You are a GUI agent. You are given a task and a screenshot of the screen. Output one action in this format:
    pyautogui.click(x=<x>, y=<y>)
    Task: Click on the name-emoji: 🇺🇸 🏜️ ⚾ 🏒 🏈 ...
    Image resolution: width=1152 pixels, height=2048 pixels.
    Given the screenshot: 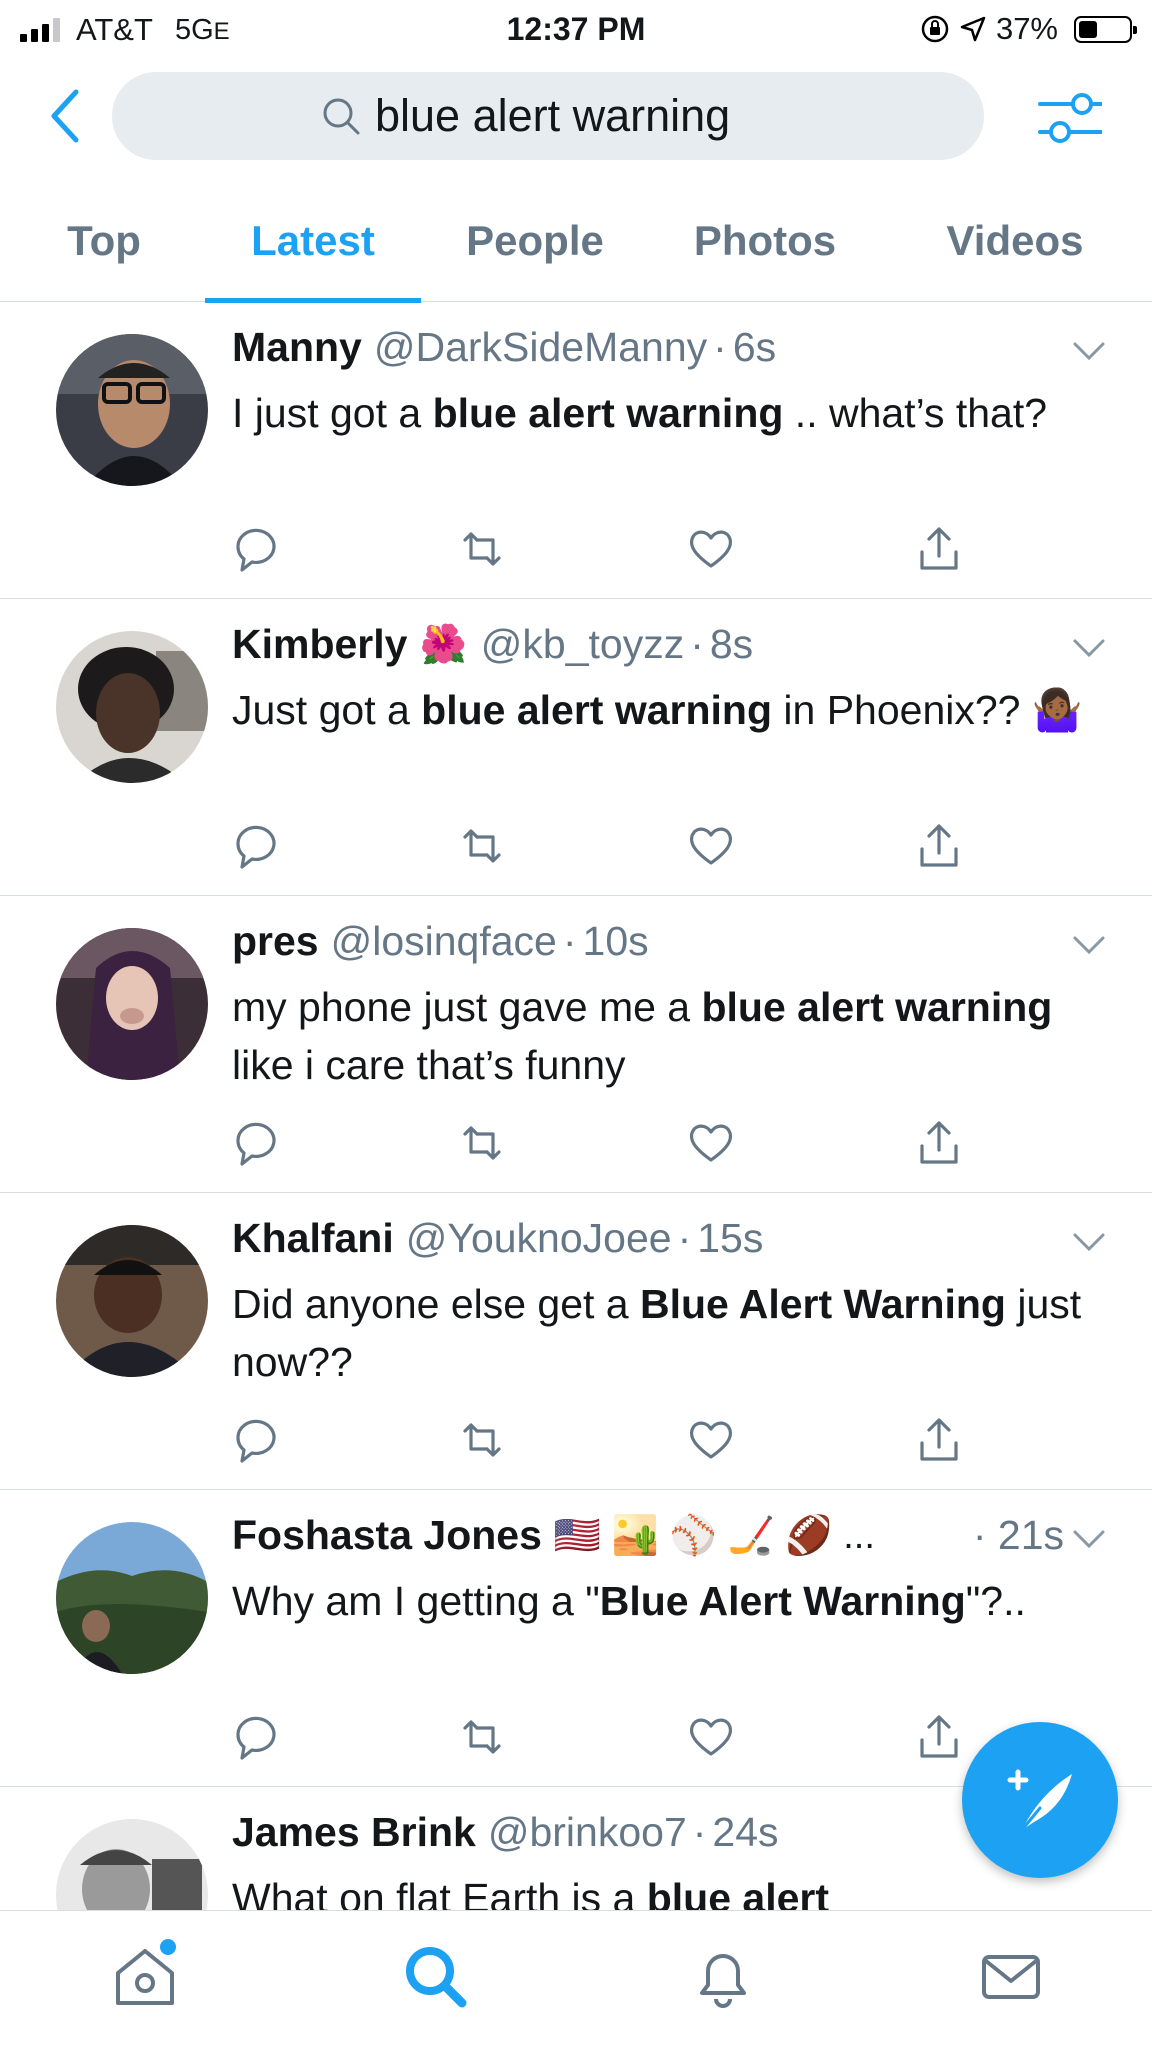 What is the action you would take?
    pyautogui.click(x=714, y=1535)
    